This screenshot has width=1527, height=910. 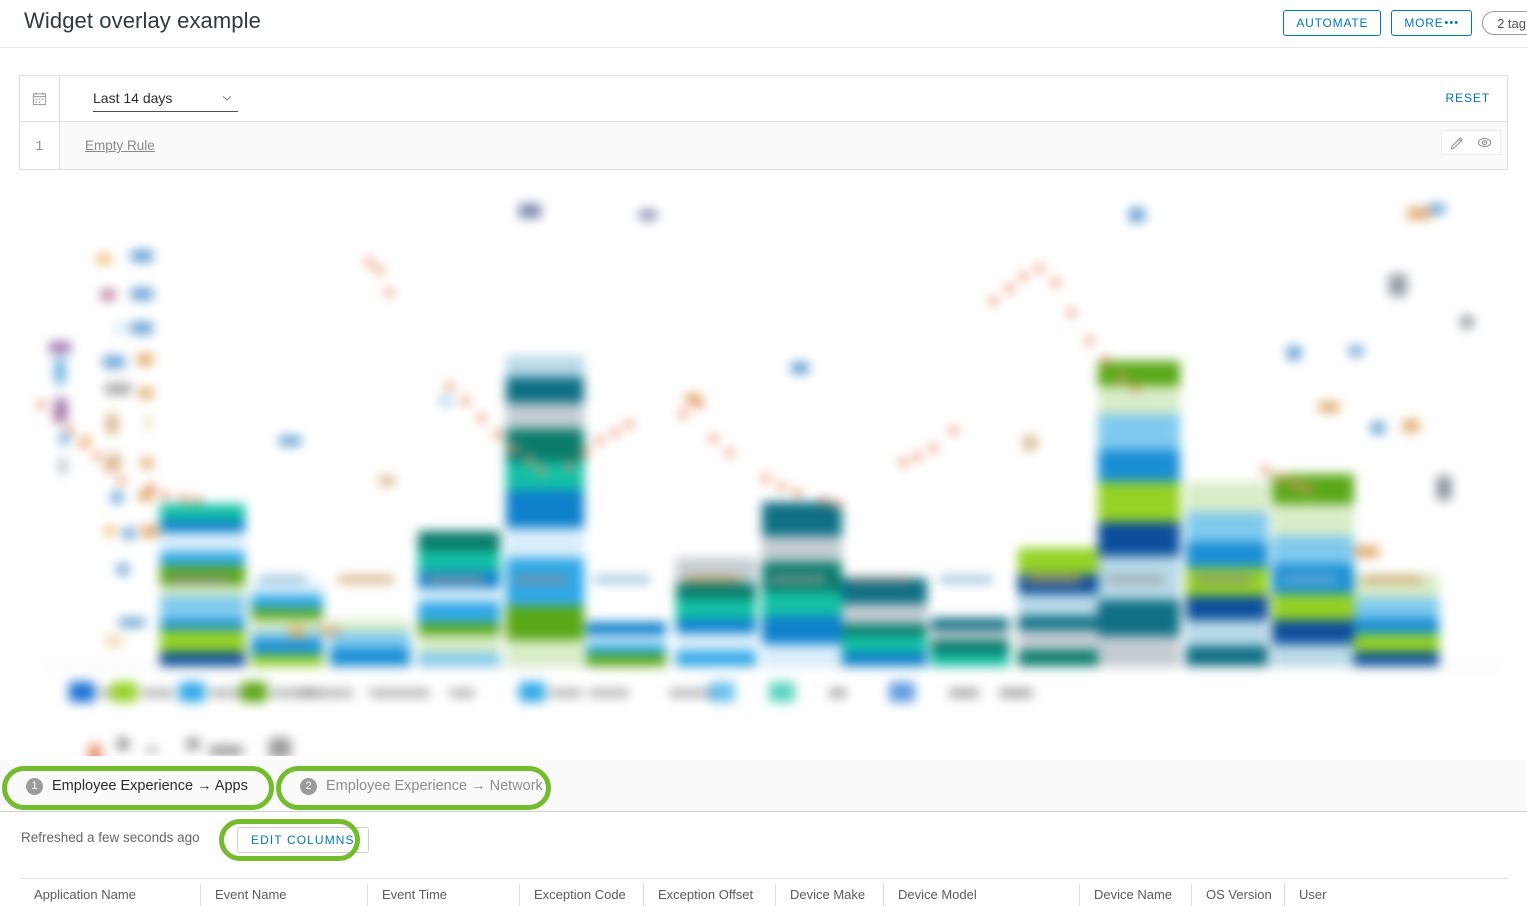 I want to click on table-column-header: User, so click(x=1344, y=894).